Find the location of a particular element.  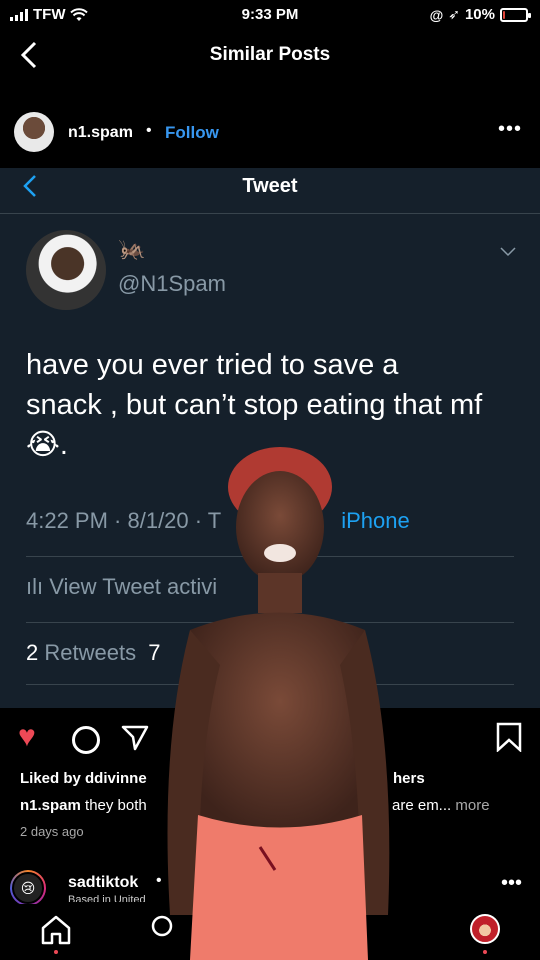

post-date: 2 days ago is located at coordinates (52, 831).